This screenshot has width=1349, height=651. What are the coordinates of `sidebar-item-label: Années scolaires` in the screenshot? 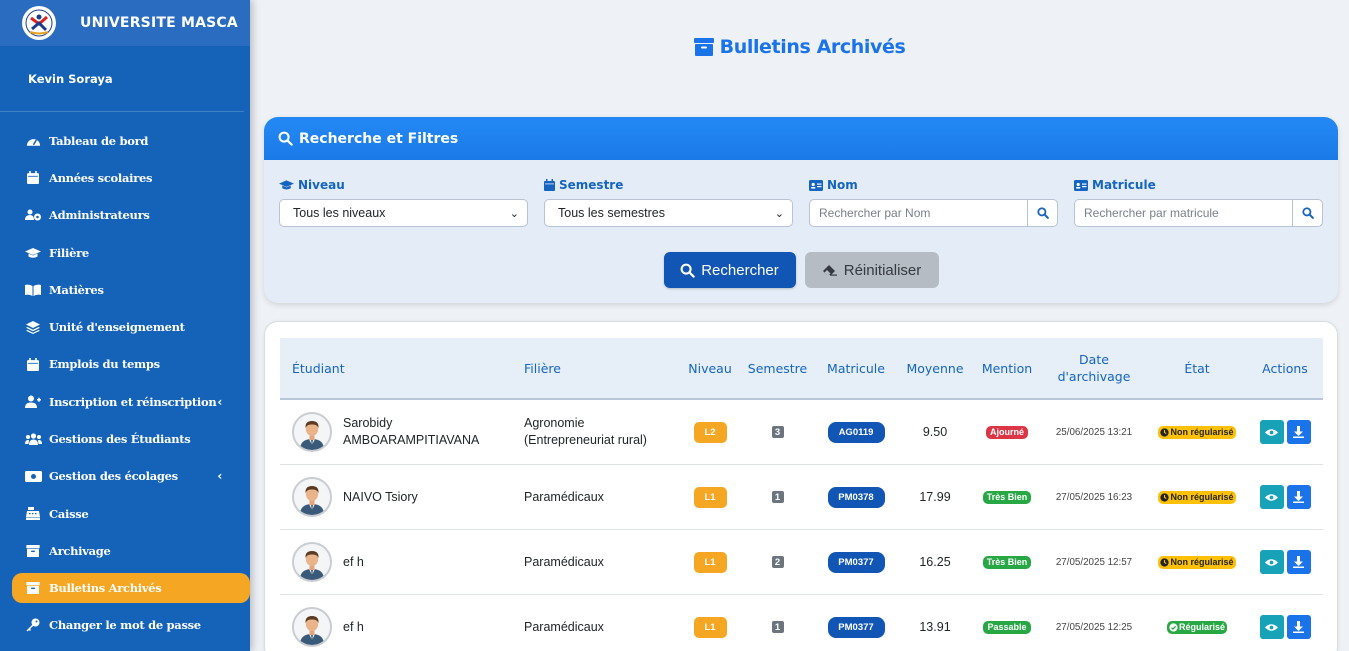 It's located at (101, 177).